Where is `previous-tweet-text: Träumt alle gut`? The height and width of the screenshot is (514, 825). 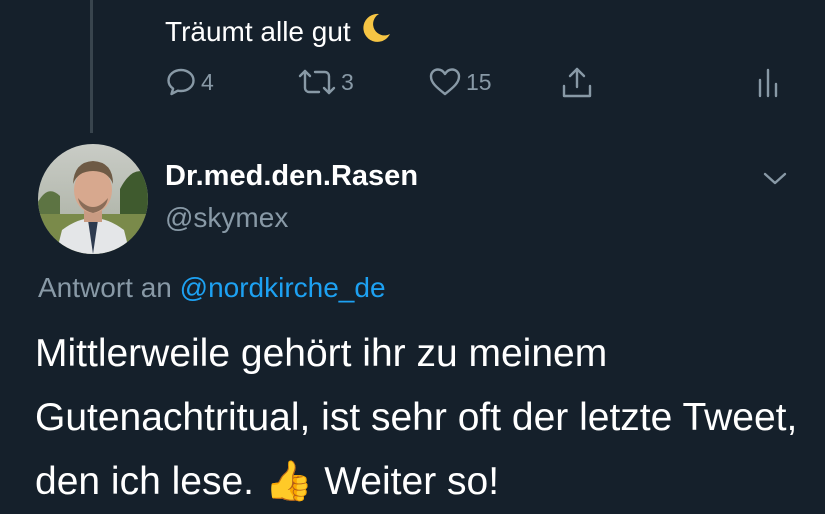 previous-tweet-text: Träumt alle gut is located at coordinates (279, 33).